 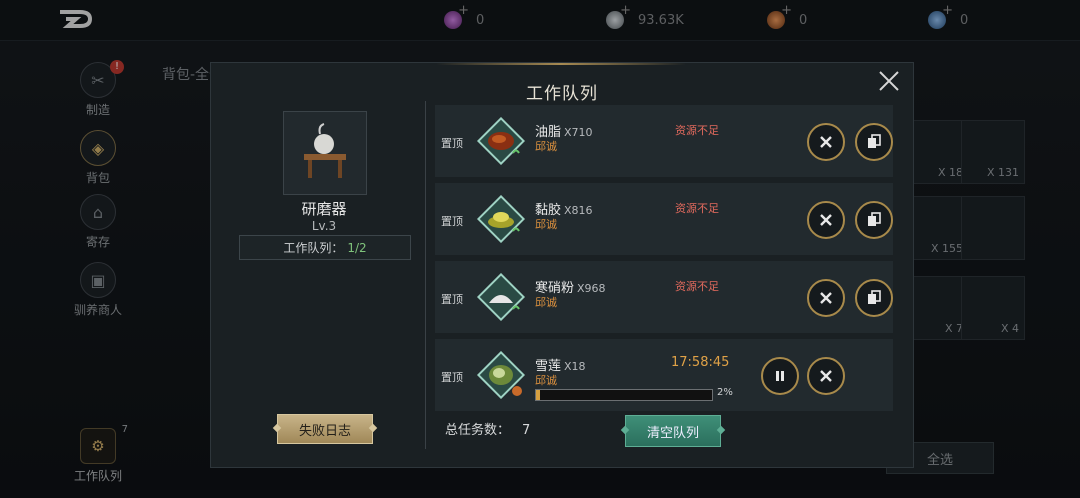 I want to click on queue-count: 7, so click(x=124, y=429).